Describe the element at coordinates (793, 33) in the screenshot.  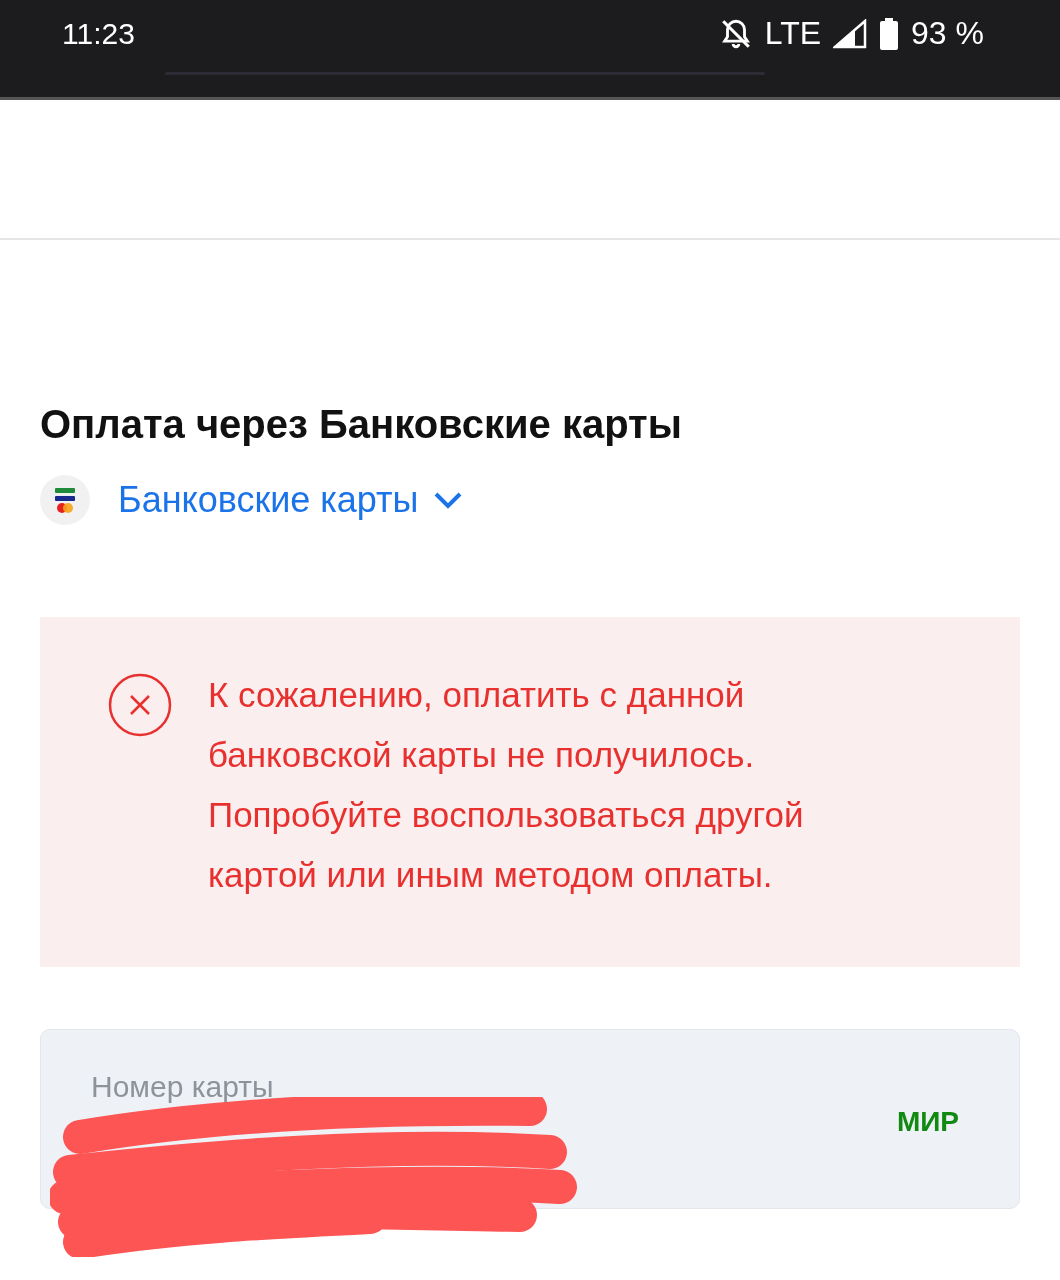
I see `network-type: LTE` at that location.